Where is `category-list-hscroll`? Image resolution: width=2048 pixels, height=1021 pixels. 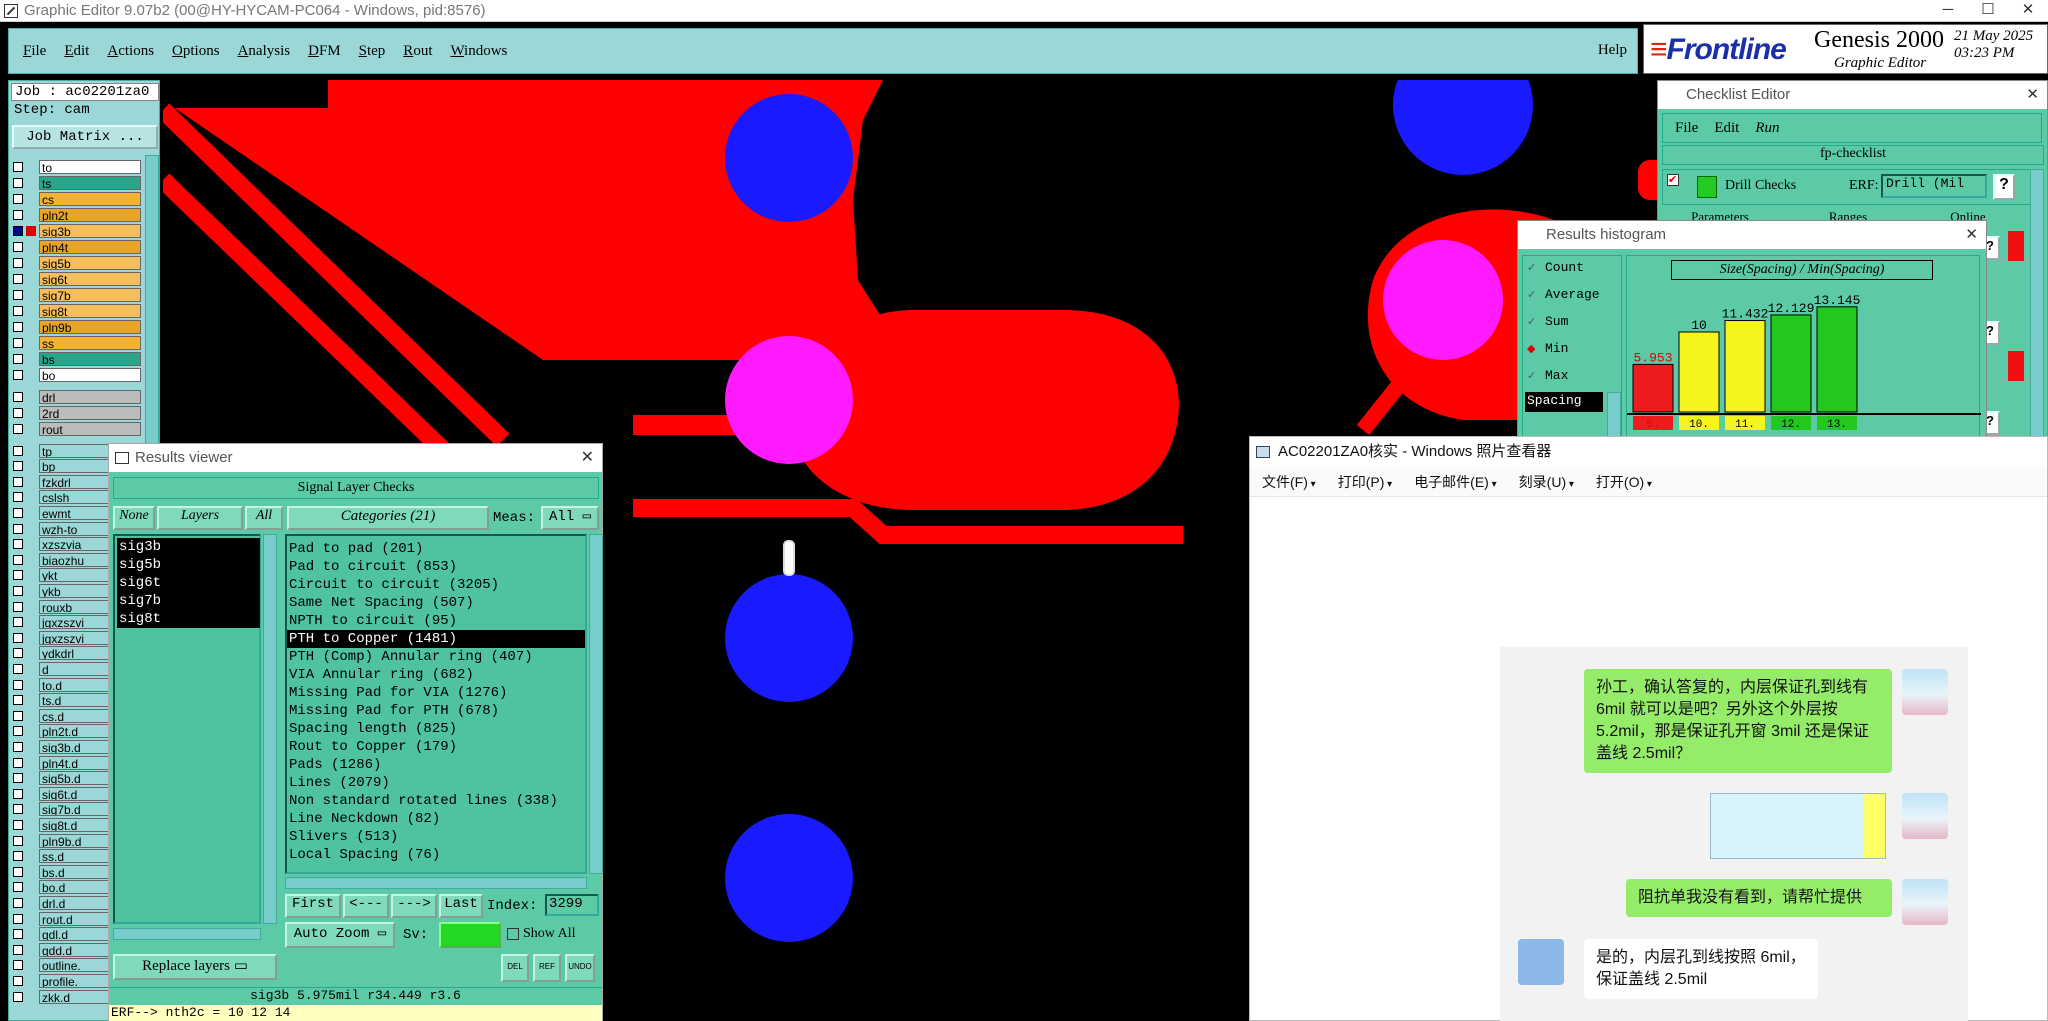 category-list-hscroll is located at coordinates (436, 883).